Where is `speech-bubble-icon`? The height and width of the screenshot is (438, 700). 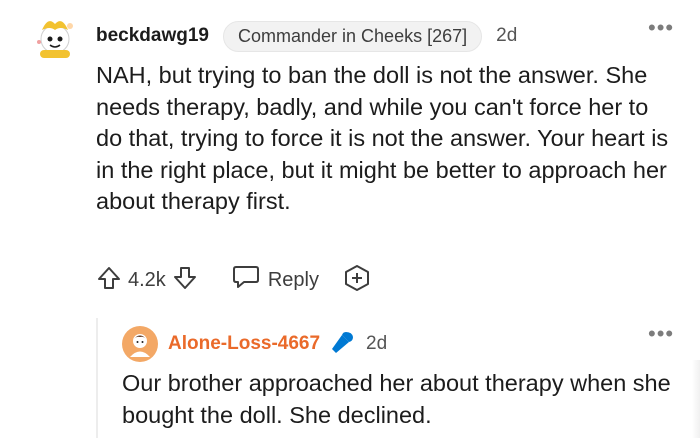
speech-bubble-icon is located at coordinates (246, 280).